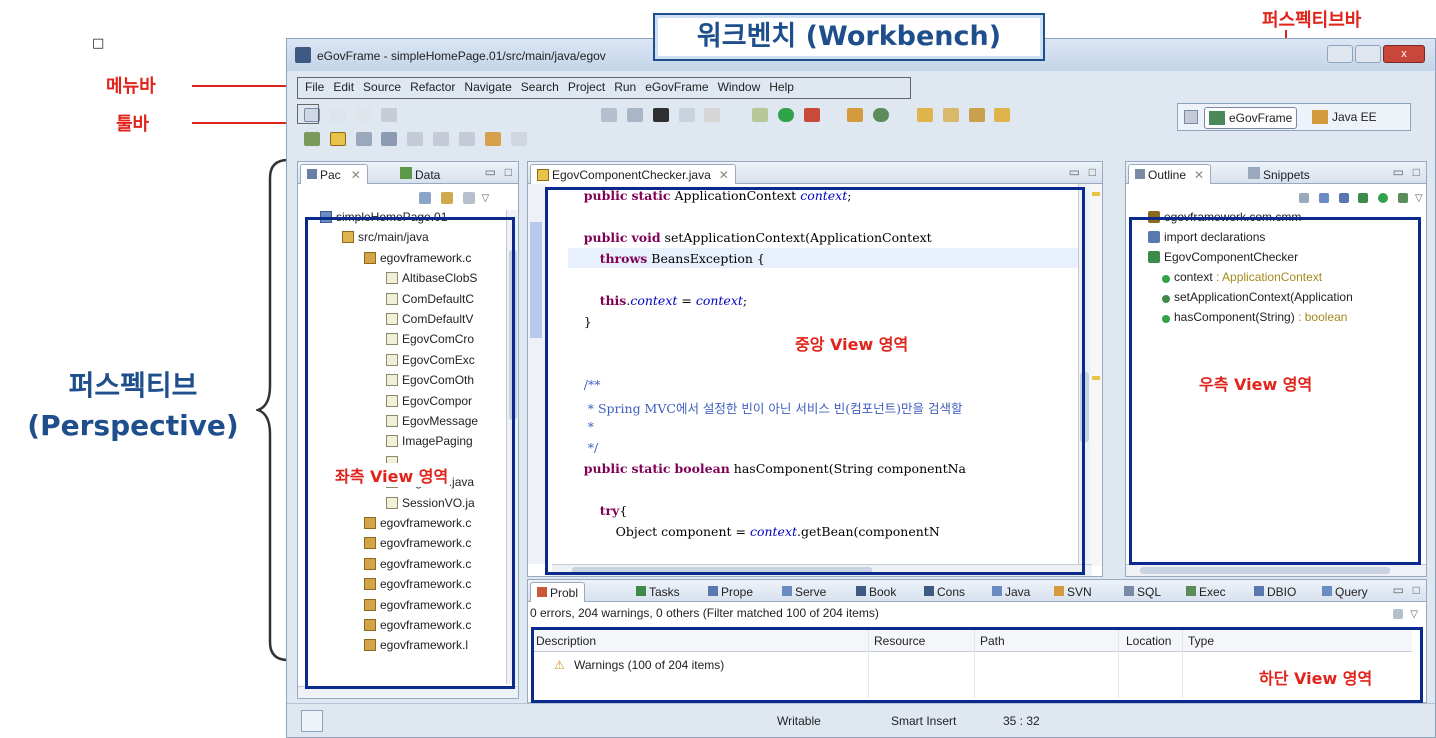 The height and width of the screenshot is (738, 1436). I want to click on menu-item-navigate: Navigate, so click(487, 87).